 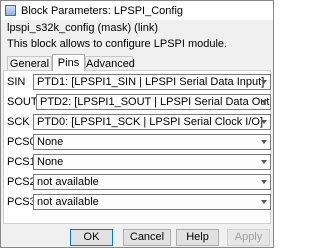 I want to click on param-row-pcs1: PCS1 None, so click(x=138, y=162).